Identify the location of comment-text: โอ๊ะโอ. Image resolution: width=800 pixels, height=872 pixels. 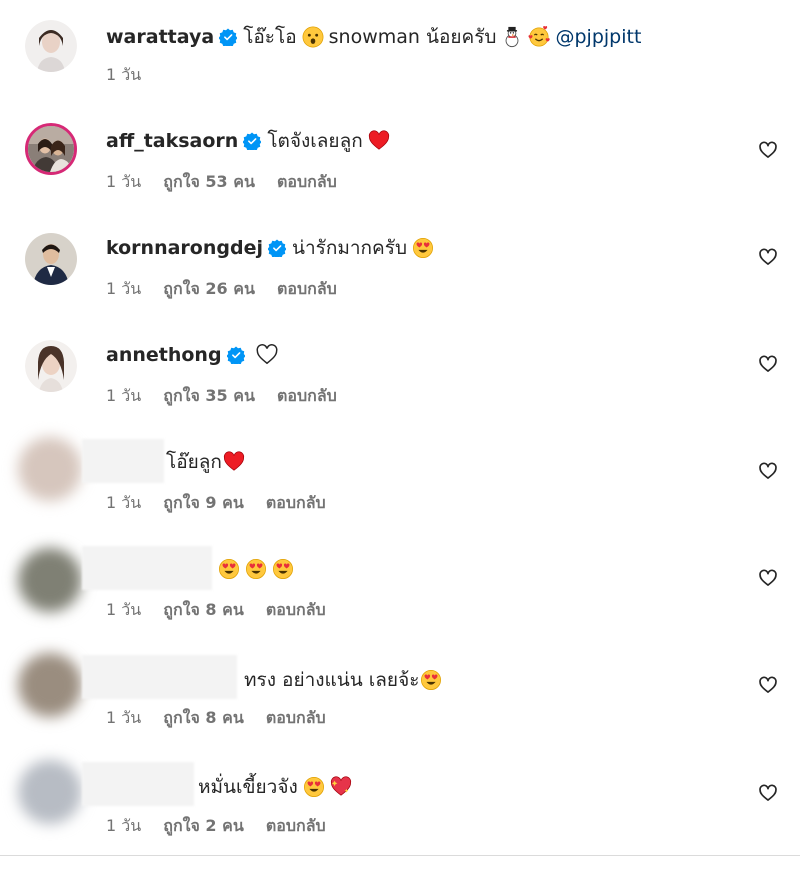
(270, 37).